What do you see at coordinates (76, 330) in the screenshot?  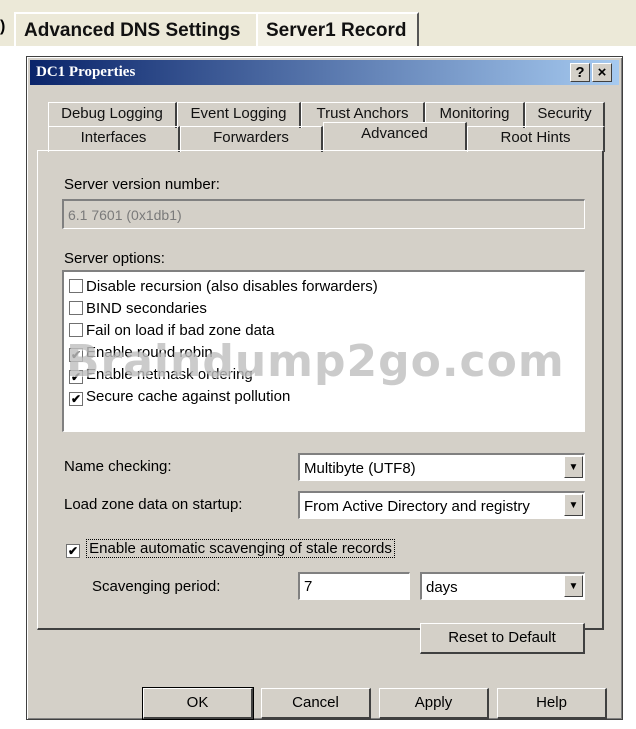 I see `checkbox-fail-on-load` at bounding box center [76, 330].